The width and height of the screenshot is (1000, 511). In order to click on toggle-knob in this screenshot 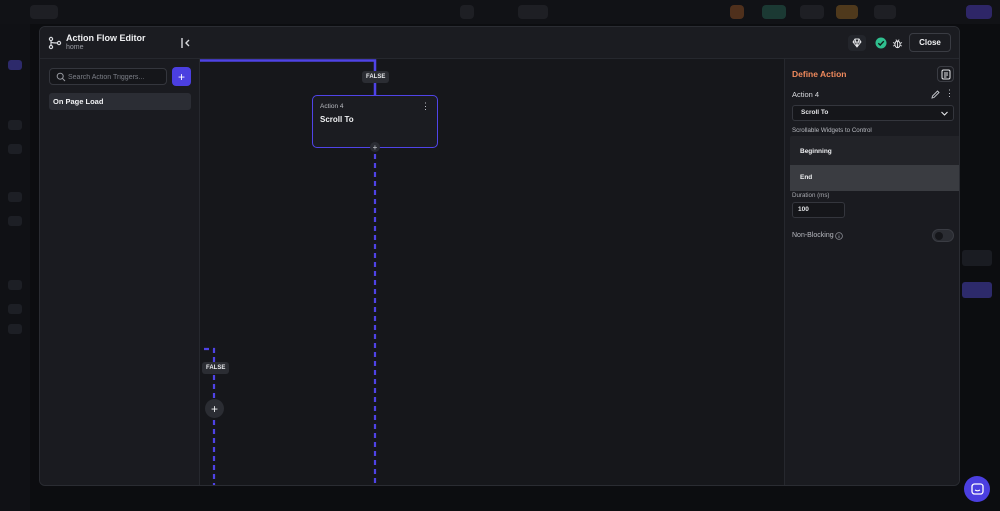, I will do `click(939, 236)`.